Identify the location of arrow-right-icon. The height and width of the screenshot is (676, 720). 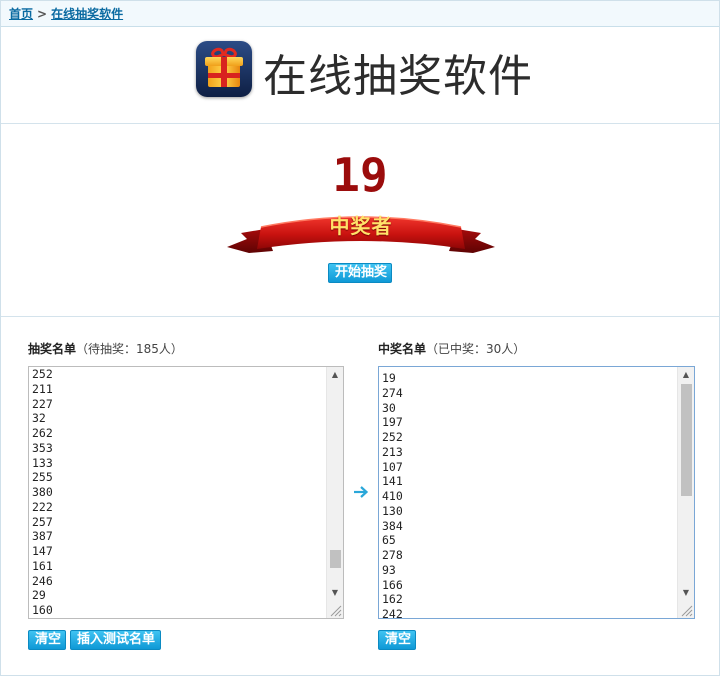
(361, 492).